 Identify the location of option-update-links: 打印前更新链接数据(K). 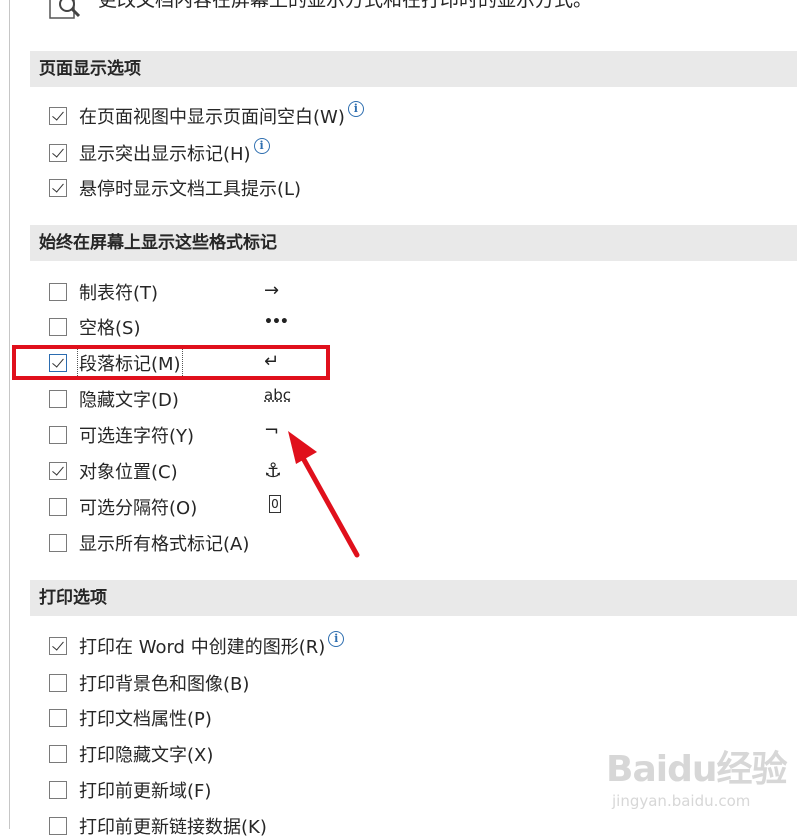
(158, 826).